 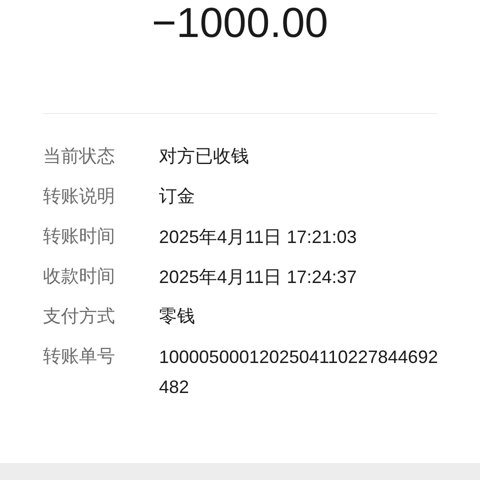 I want to click on detail-value: 对方已收钱, so click(x=204, y=157).